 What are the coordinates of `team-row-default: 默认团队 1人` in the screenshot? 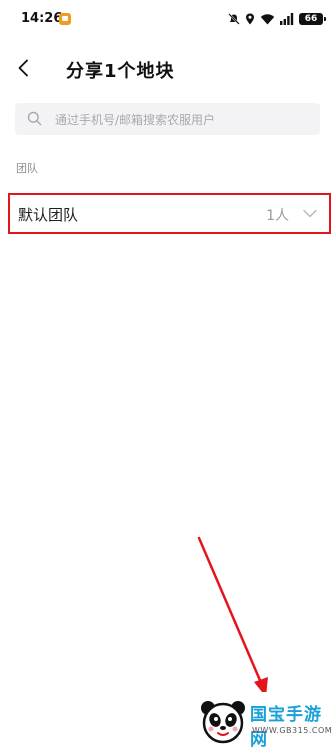 It's located at (169, 213).